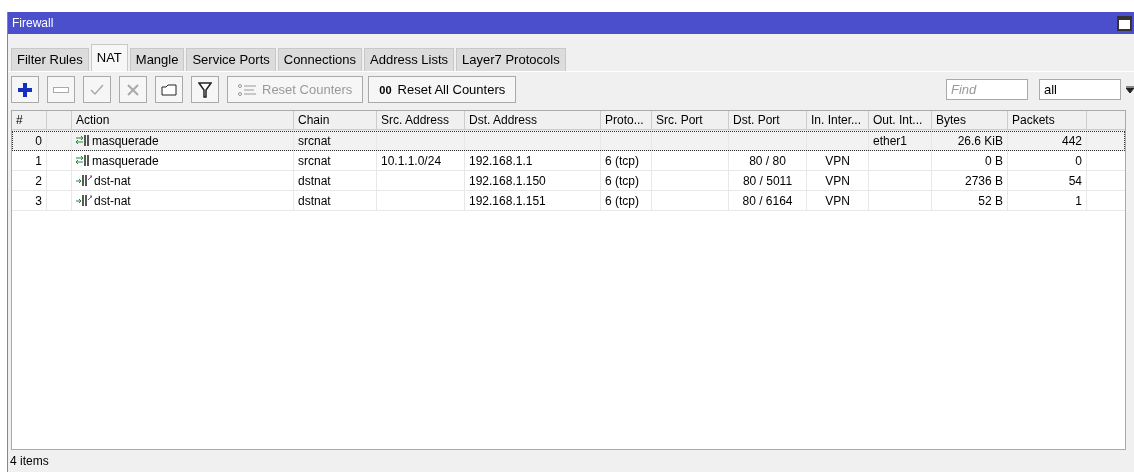  I want to click on tab: Filter Rules, so click(50, 59).